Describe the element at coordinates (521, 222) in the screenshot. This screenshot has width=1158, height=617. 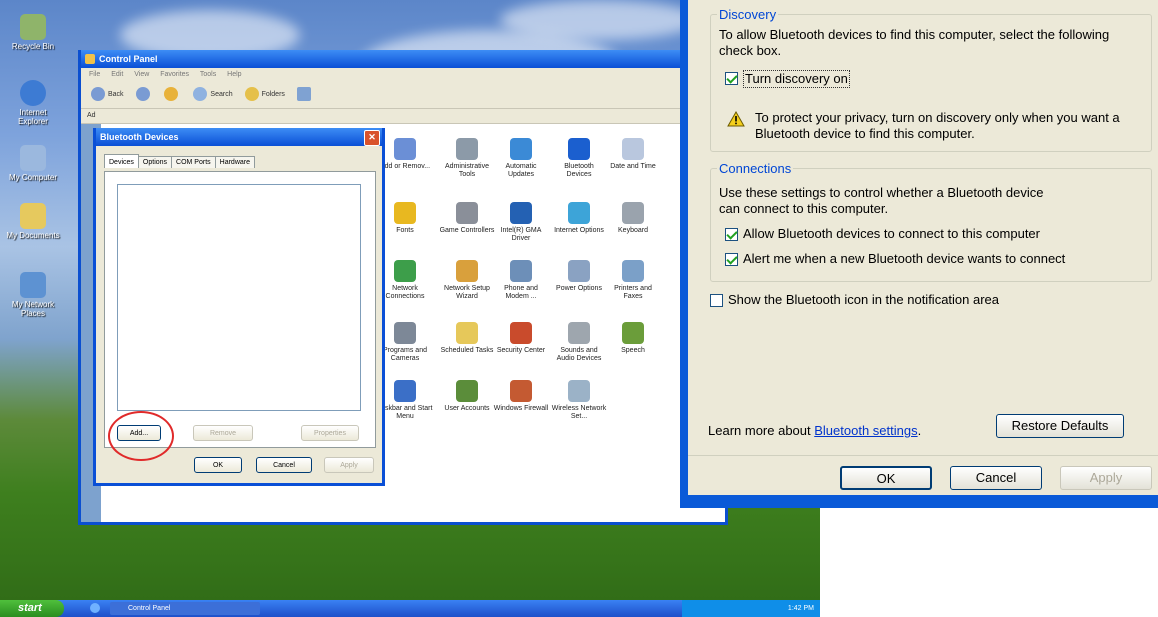
I see `control-panel-item: Intel(R) GMA Driver` at that location.